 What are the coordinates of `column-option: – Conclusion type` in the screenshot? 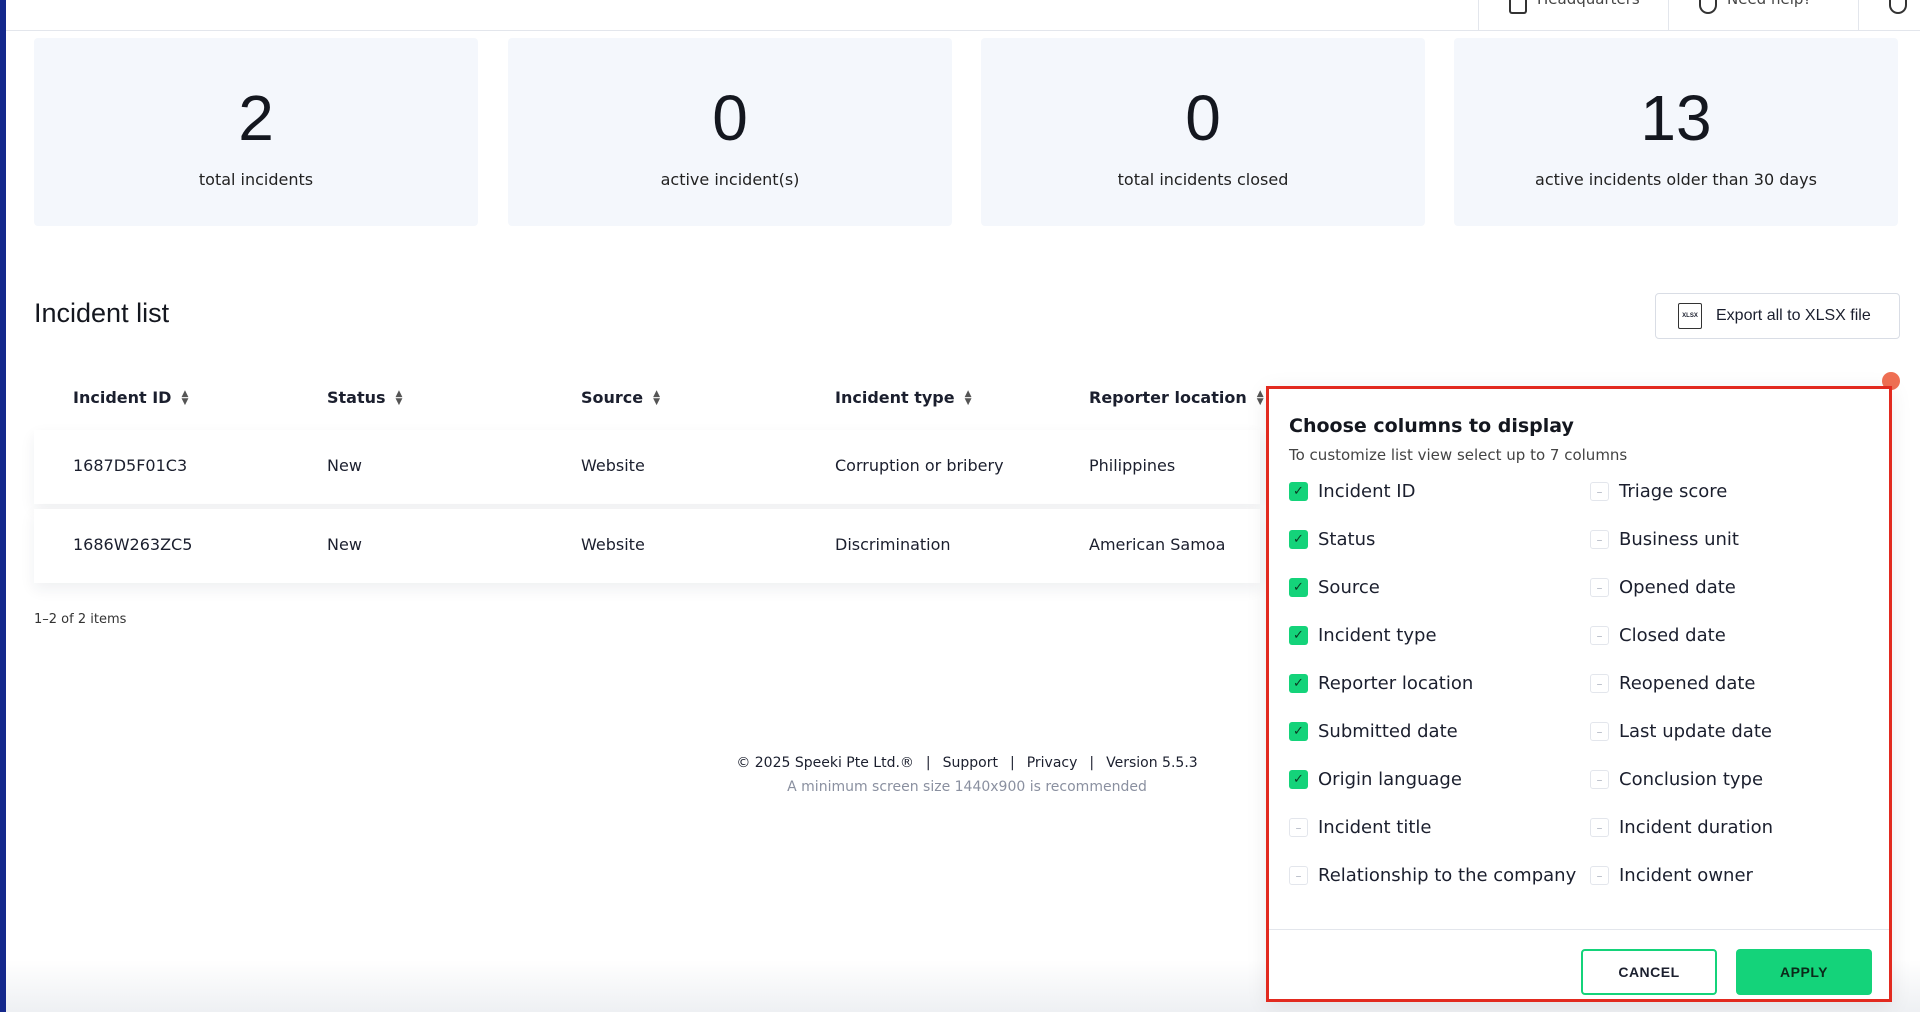 It's located at (1676, 779).